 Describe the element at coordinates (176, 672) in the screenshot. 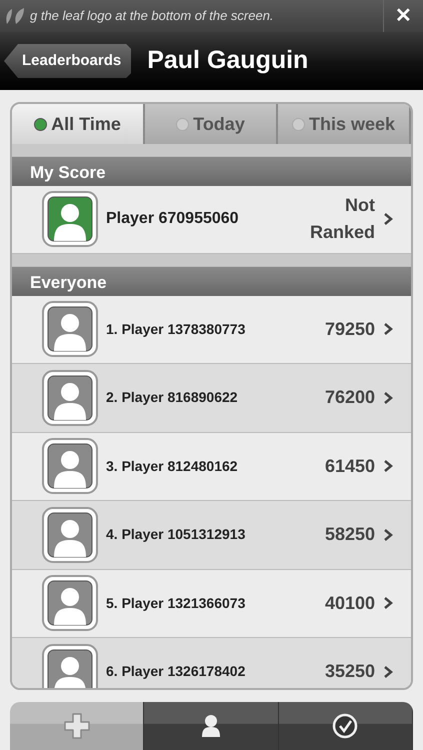

I see `player-name: 6. Player 1326178402` at that location.